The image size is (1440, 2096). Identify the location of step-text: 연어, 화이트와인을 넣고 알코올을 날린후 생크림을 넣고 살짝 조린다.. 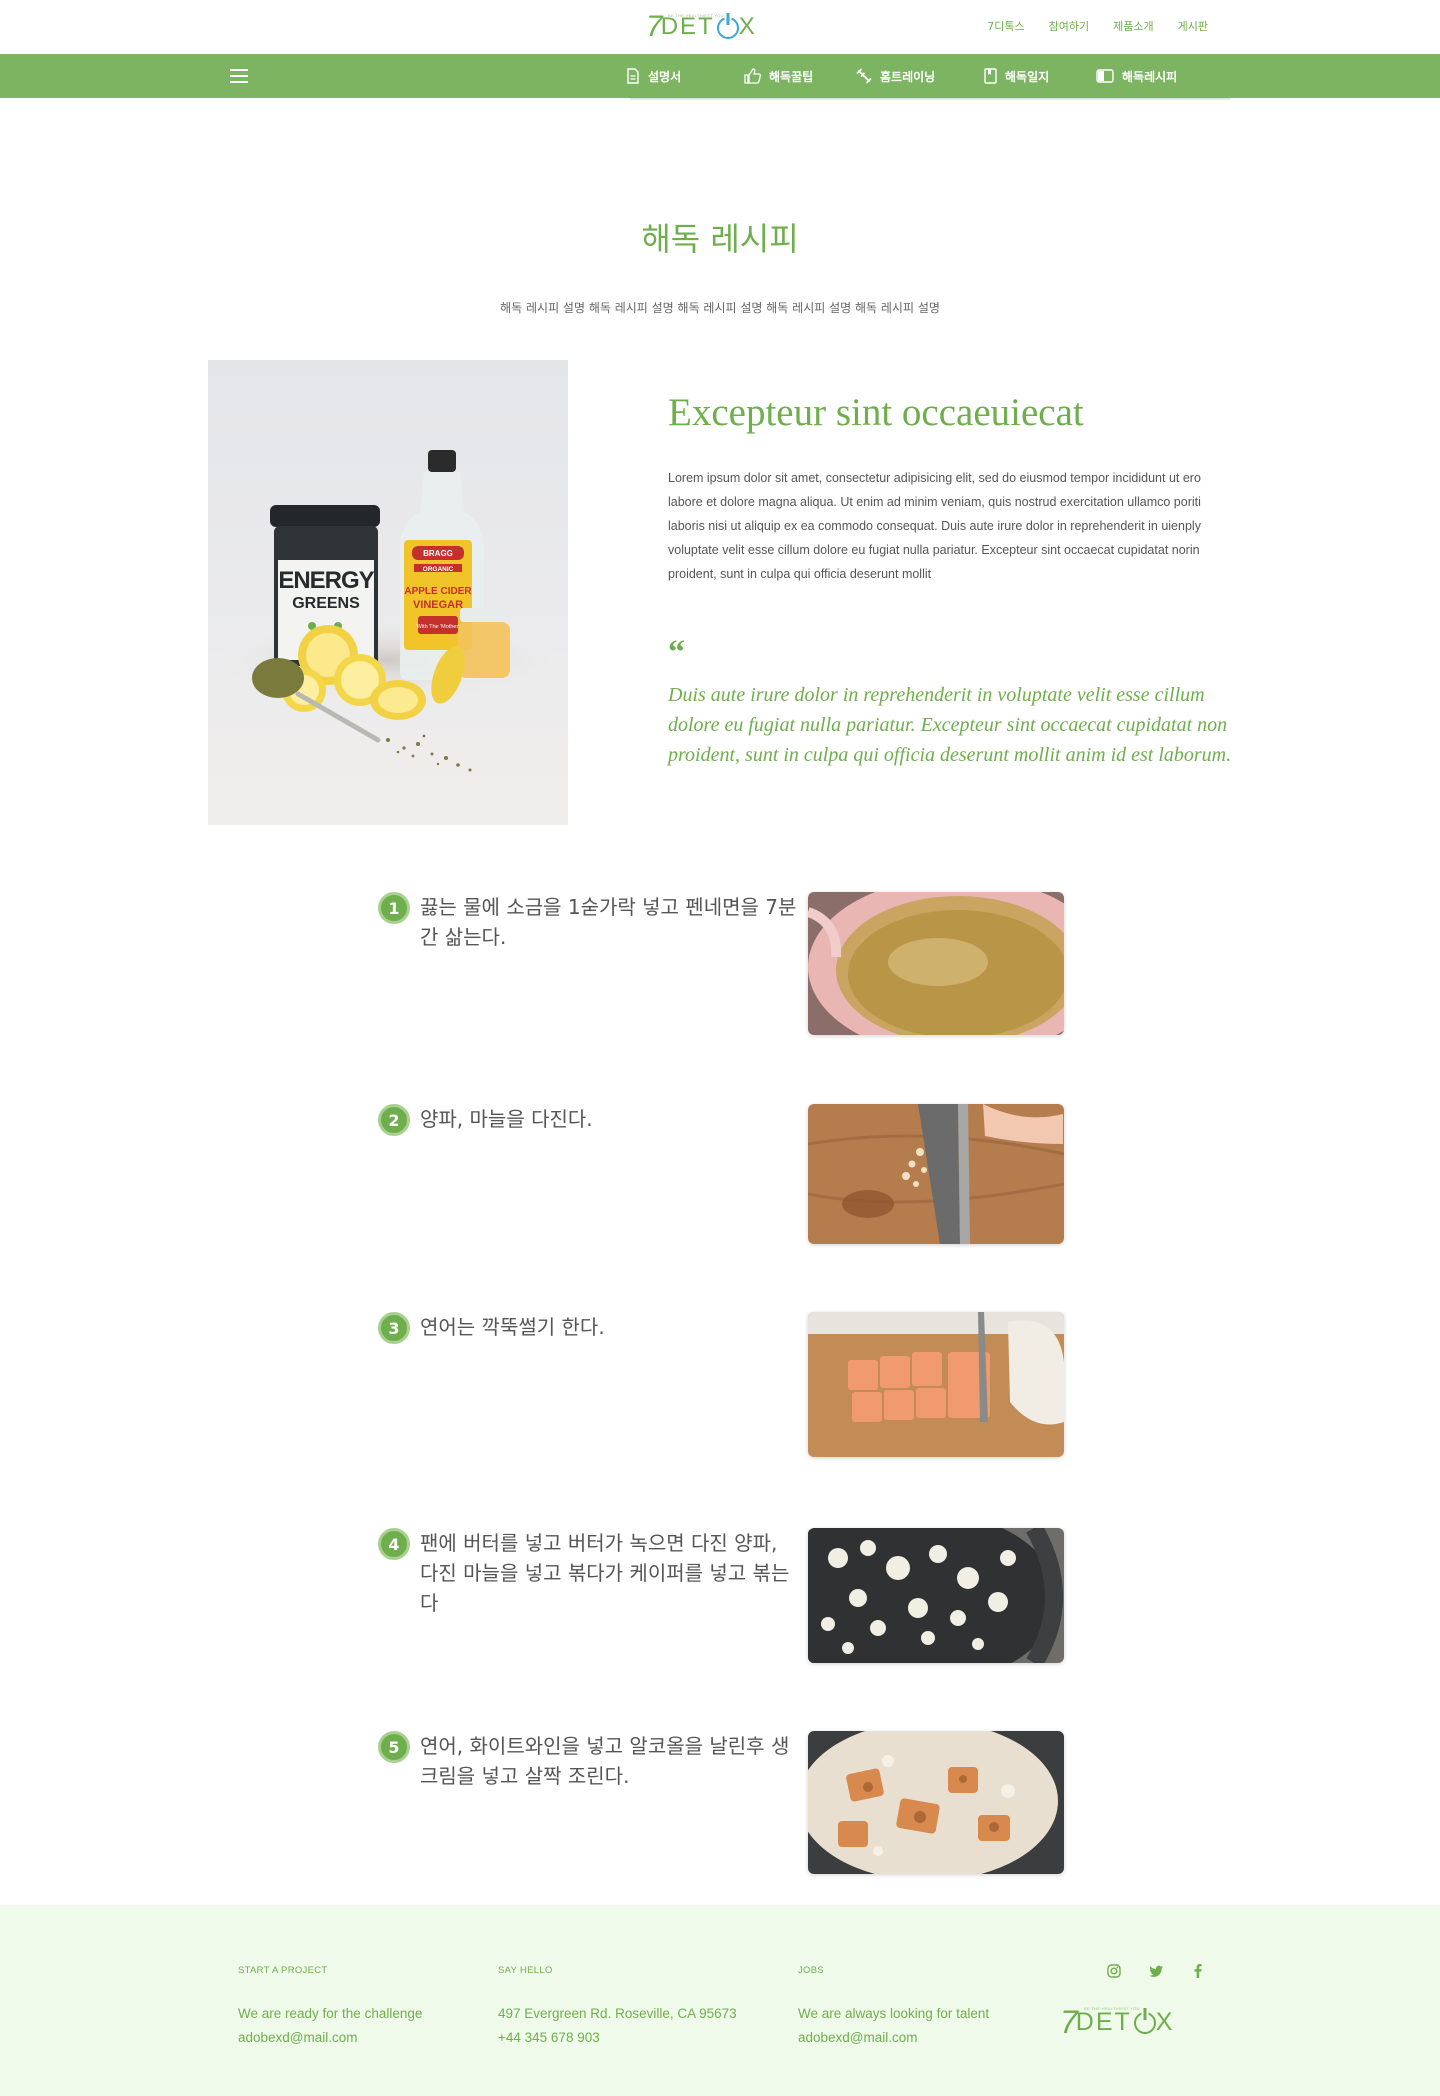
(605, 1761).